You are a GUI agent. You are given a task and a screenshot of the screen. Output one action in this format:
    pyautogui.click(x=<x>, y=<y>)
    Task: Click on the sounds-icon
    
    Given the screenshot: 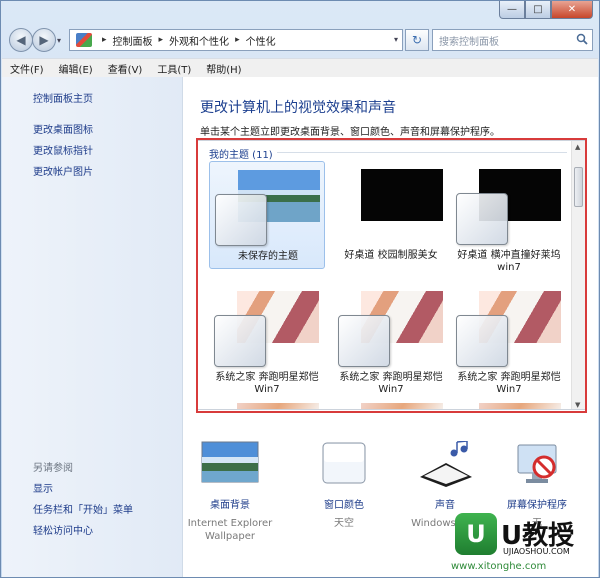 What is the action you would take?
    pyautogui.click(x=446, y=463)
    